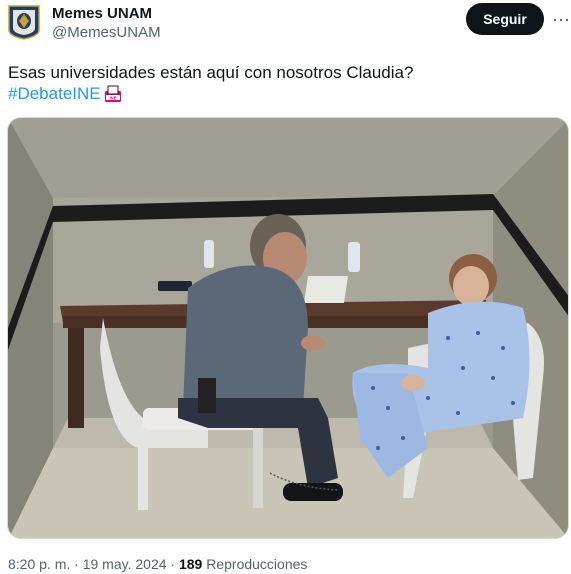 The height and width of the screenshot is (574, 571). I want to click on views-label: Reproducciones, so click(257, 564).